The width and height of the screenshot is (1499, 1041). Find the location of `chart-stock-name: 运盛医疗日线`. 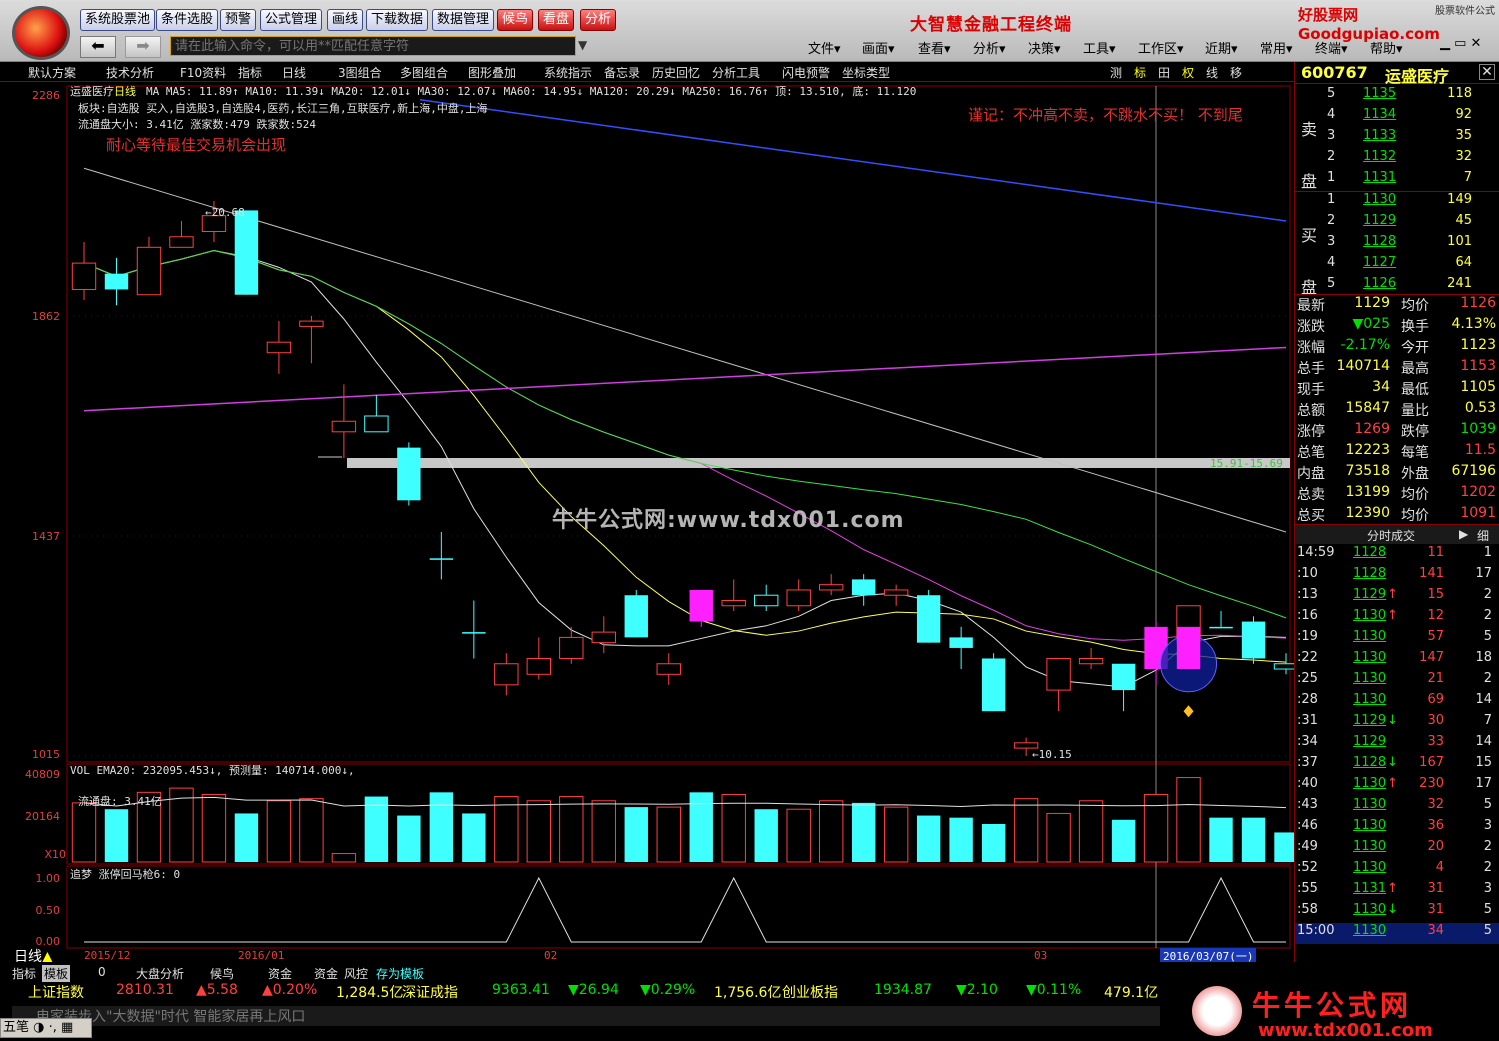

chart-stock-name: 运盛医疗日线 is located at coordinates (103, 91).